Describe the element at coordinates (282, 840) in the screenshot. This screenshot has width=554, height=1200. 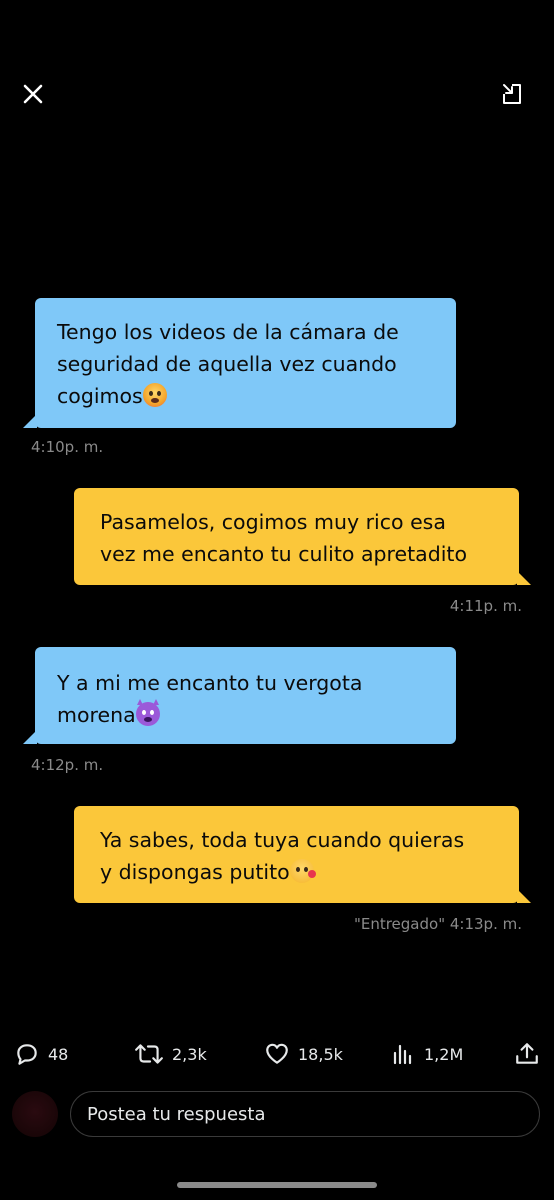
I see `message-text-line: Ya sabes, toda tuya cuando quieras` at that location.